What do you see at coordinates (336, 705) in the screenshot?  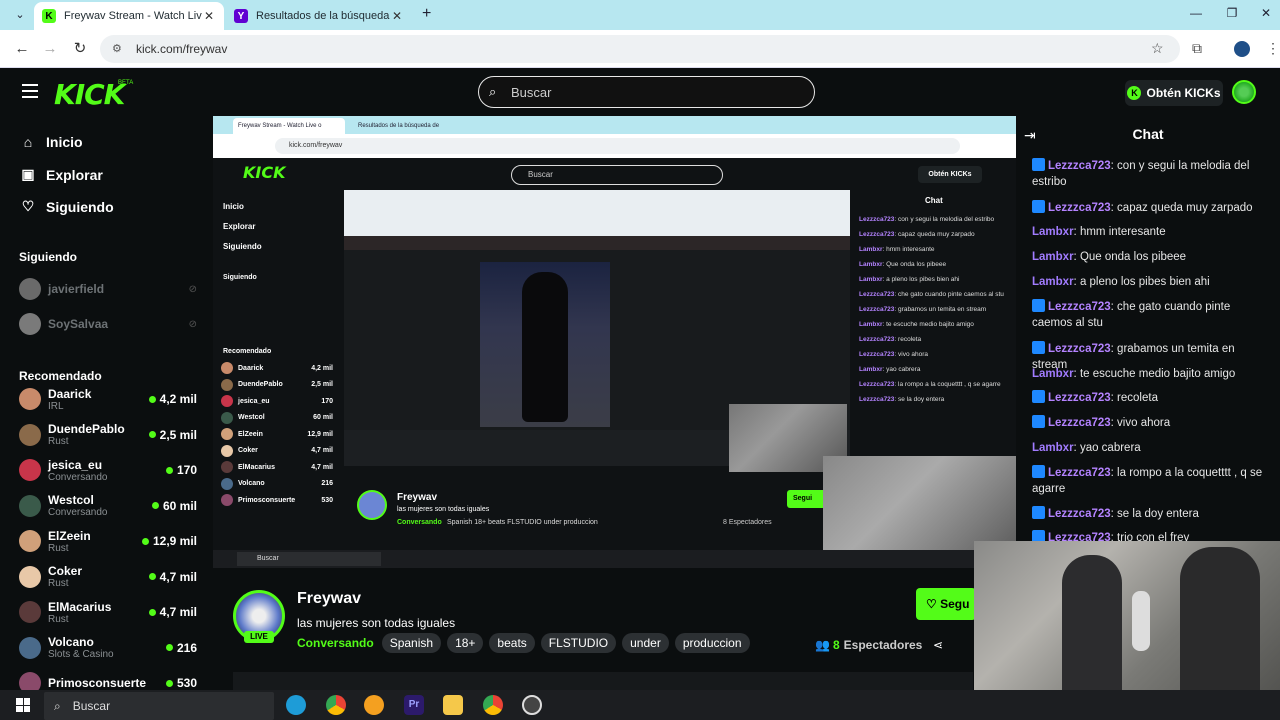 I see `chrome-icon` at bounding box center [336, 705].